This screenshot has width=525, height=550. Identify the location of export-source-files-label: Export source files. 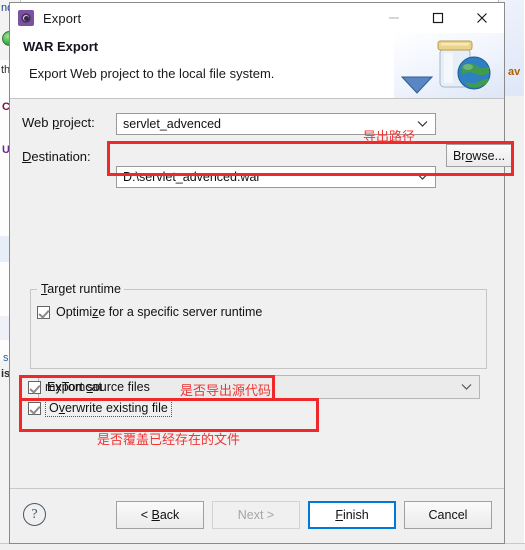
(98, 387).